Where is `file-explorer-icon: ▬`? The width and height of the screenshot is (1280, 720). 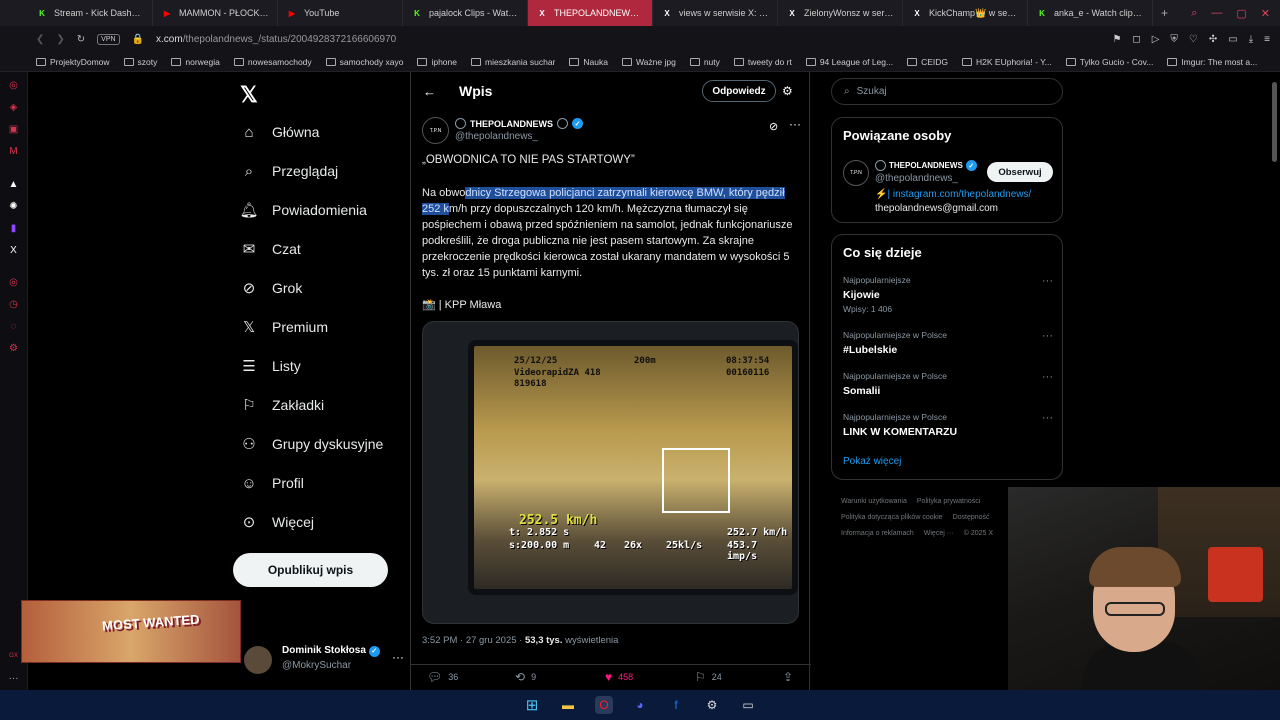
file-explorer-icon: ▬ is located at coordinates (568, 705).